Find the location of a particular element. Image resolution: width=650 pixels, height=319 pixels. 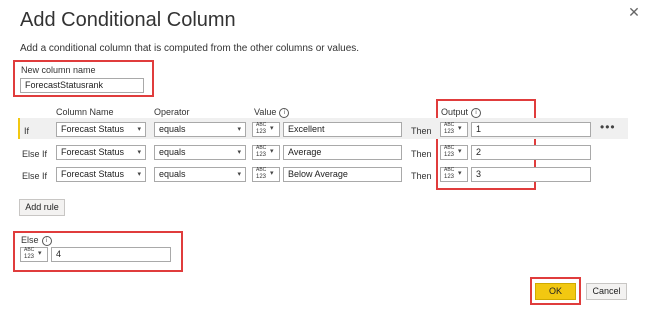

more-options-icon: ••• is located at coordinates (608, 127).